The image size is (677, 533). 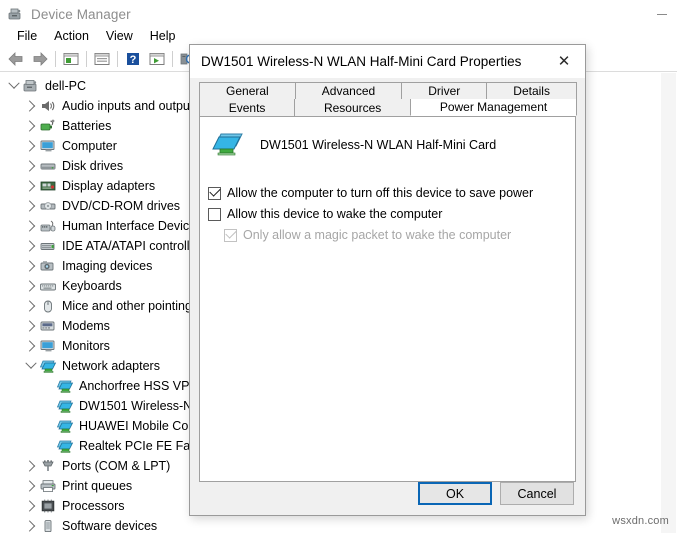 What do you see at coordinates (120, 36) in the screenshot?
I see `menu-view: View` at bounding box center [120, 36].